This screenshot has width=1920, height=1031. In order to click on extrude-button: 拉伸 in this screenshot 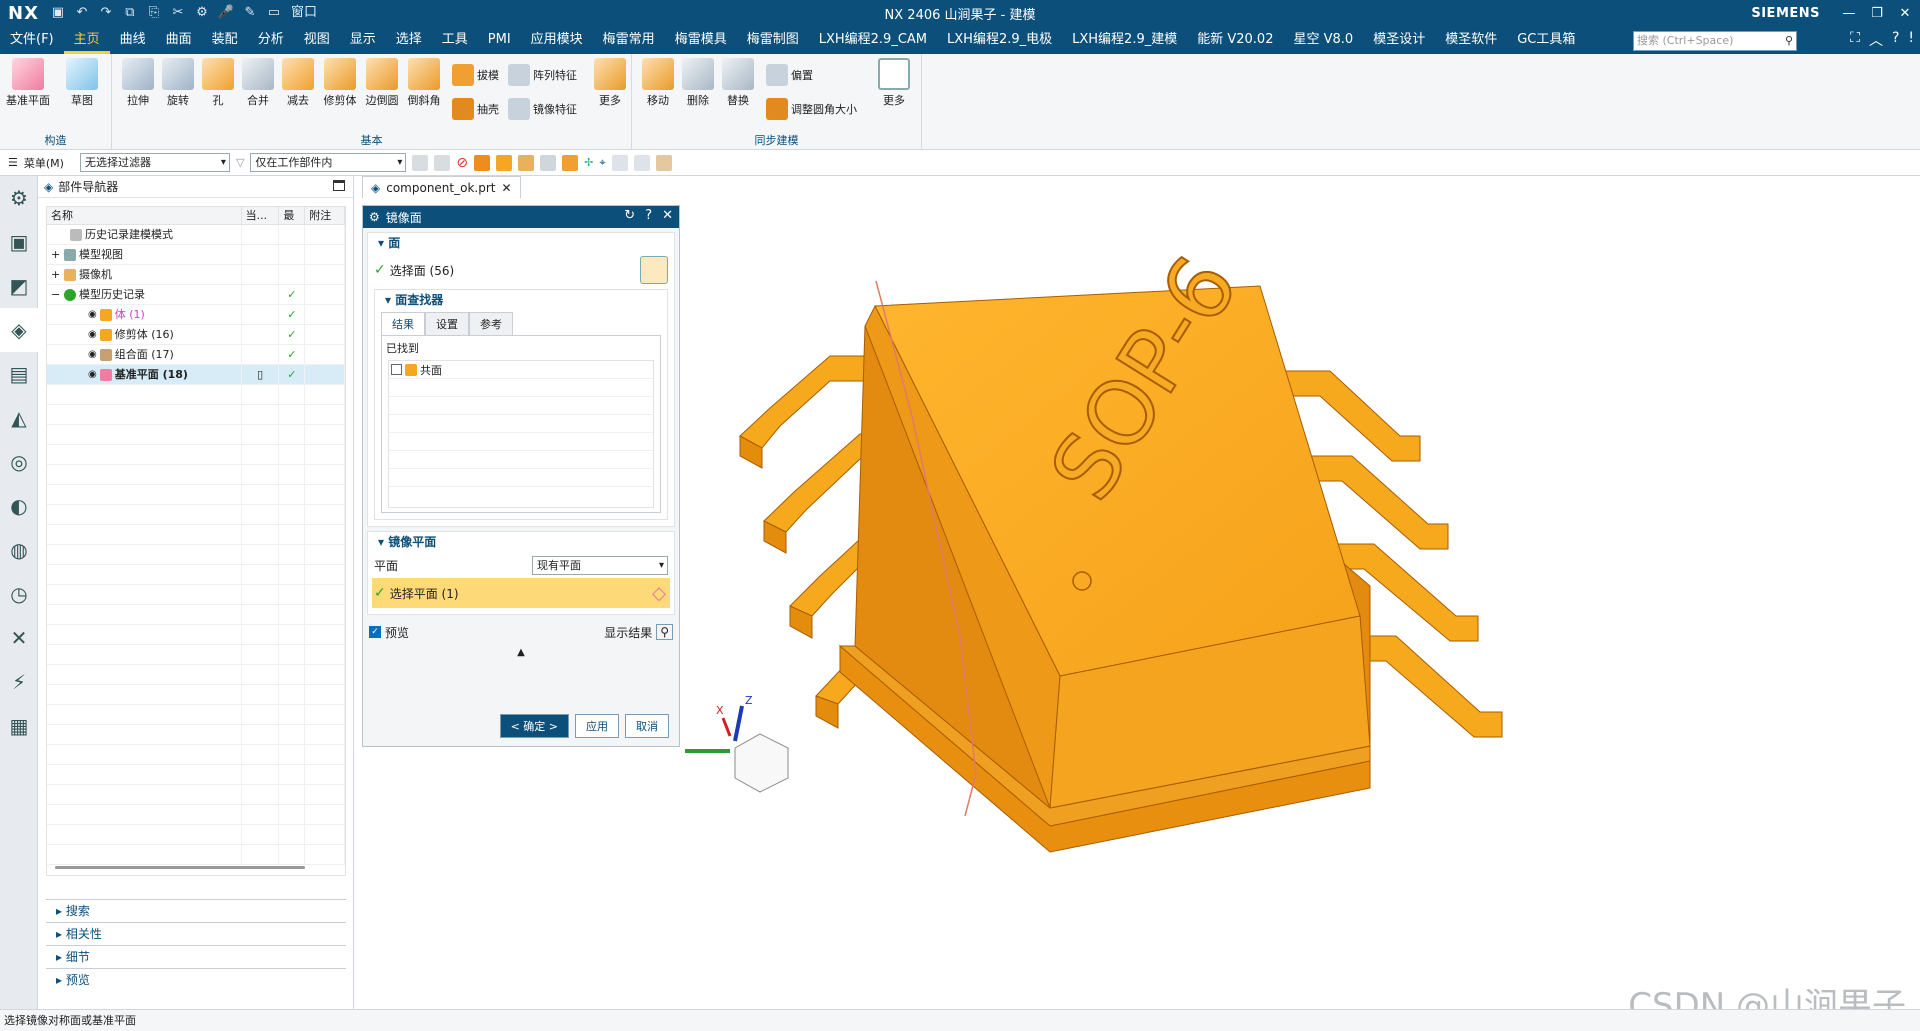, I will do `click(138, 81)`.